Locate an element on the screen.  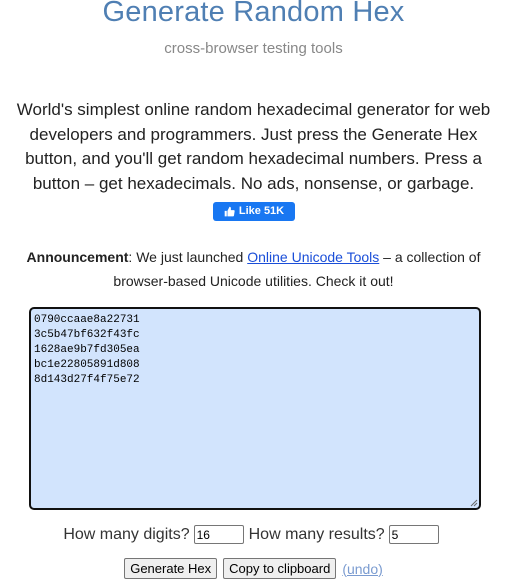
digits-label: How many digits? is located at coordinates (126, 534).